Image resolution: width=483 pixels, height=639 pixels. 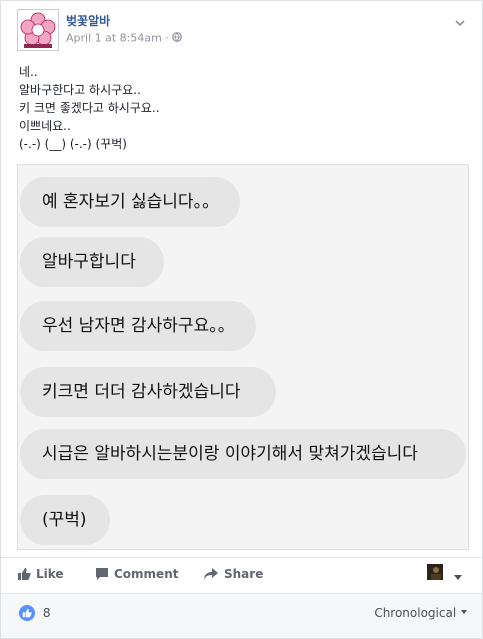 I want to click on action-bar: Like Comment Share, so click(x=242, y=576).